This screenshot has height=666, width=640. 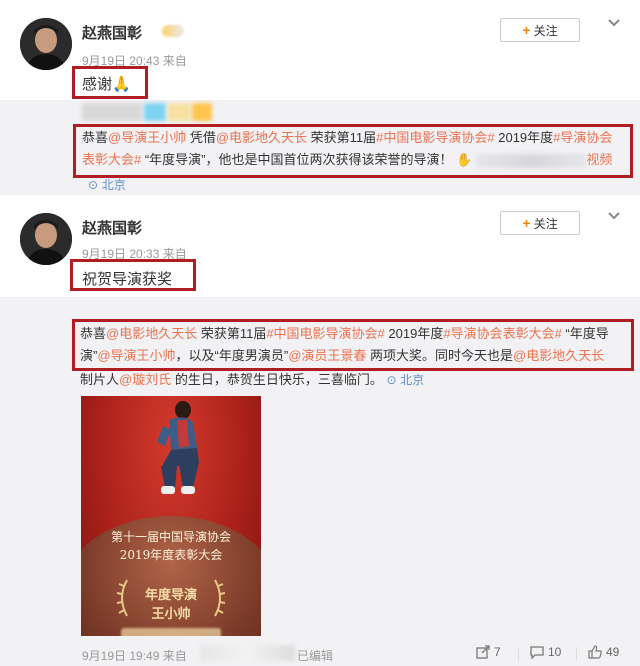 What do you see at coordinates (173, 31) in the screenshot?
I see `blurred-badge` at bounding box center [173, 31].